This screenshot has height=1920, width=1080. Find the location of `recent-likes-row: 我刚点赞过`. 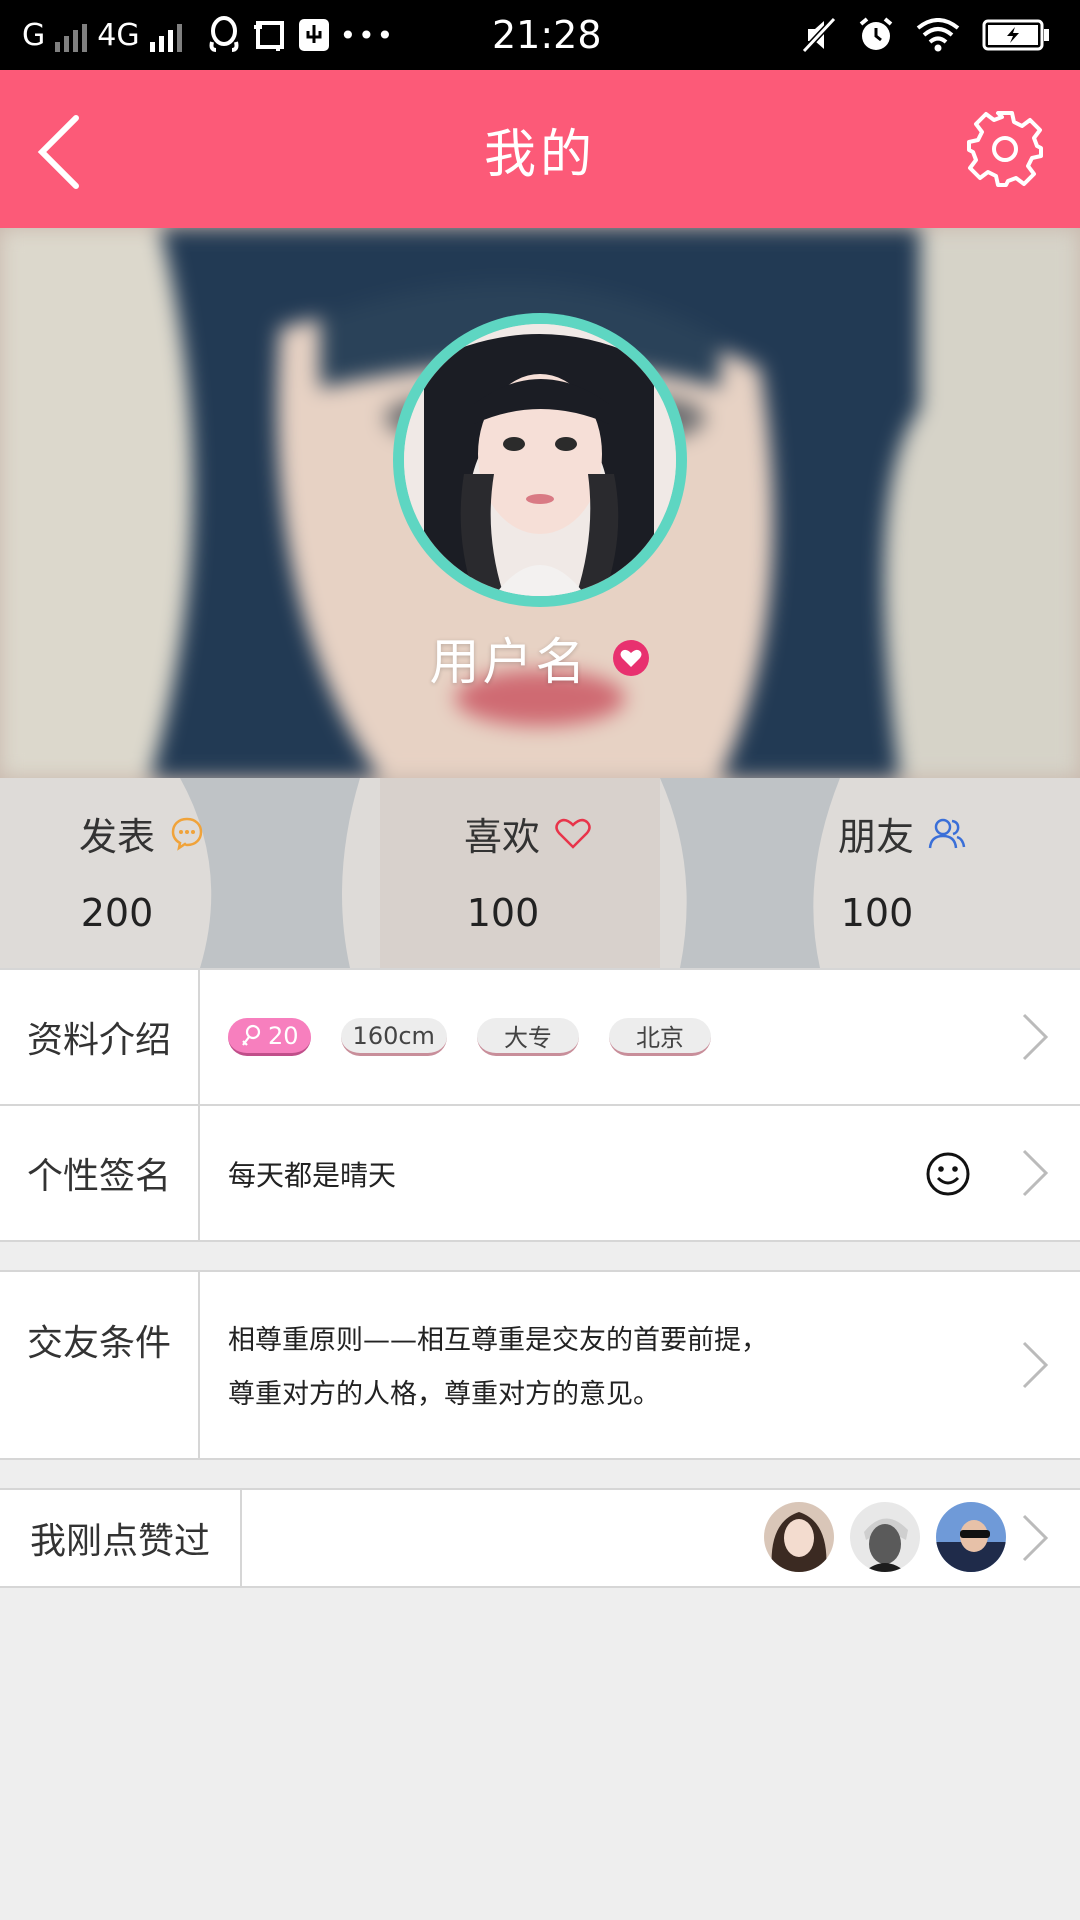

recent-likes-row: 我刚点赞过 is located at coordinates (540, 1538).